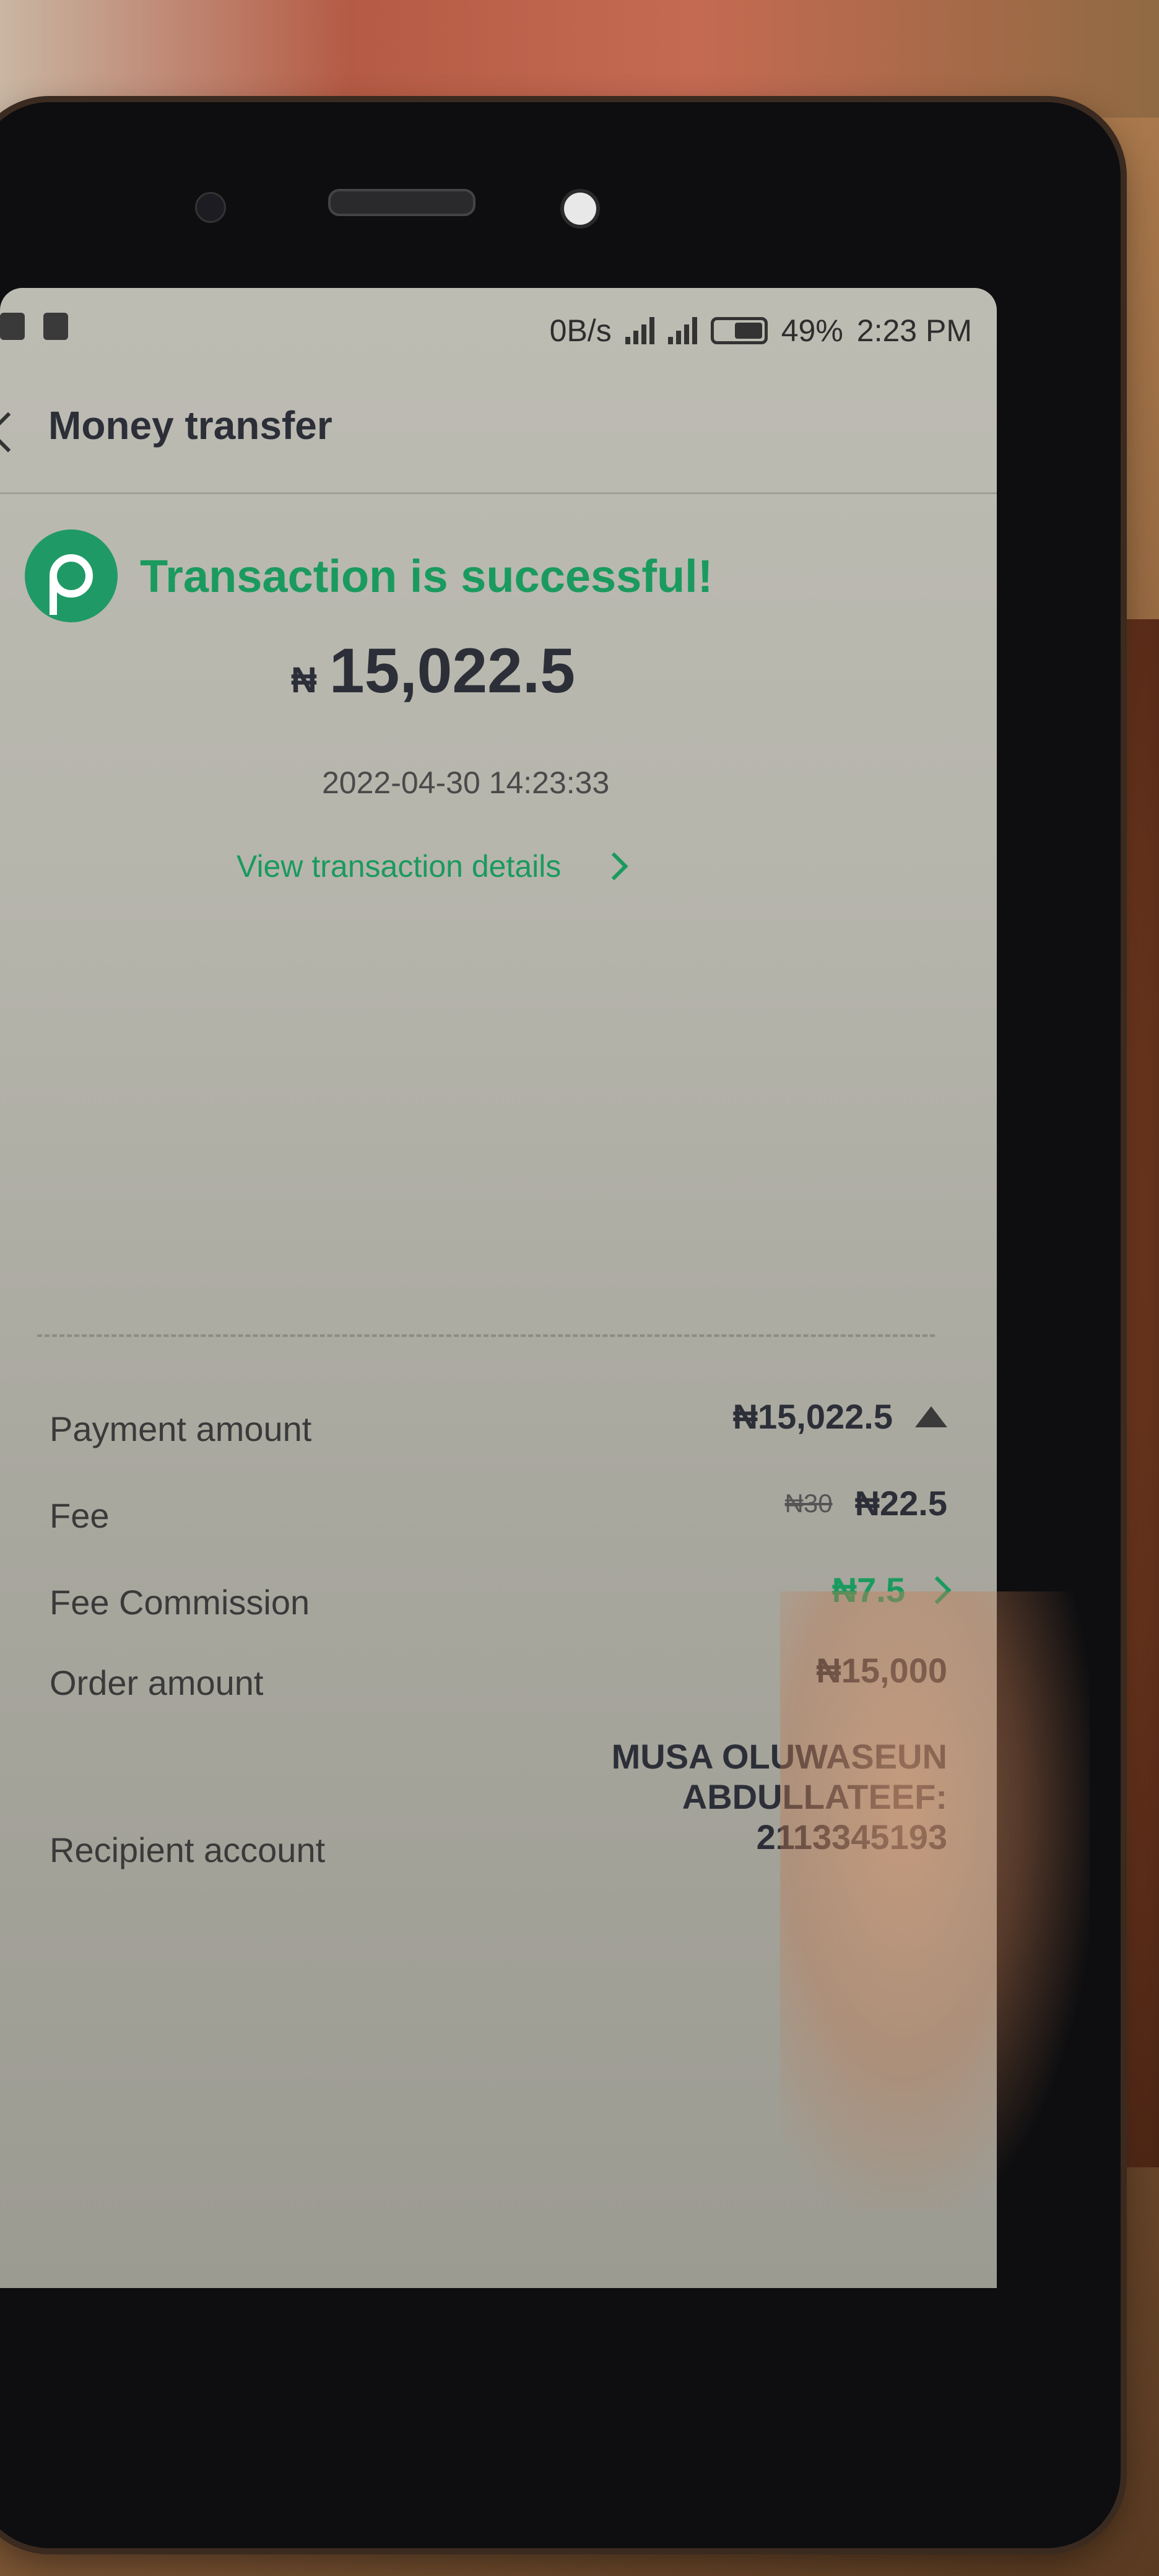  Describe the element at coordinates (812, 1416) in the screenshot. I see `payment-amount-value: ₦15,022.5` at that location.